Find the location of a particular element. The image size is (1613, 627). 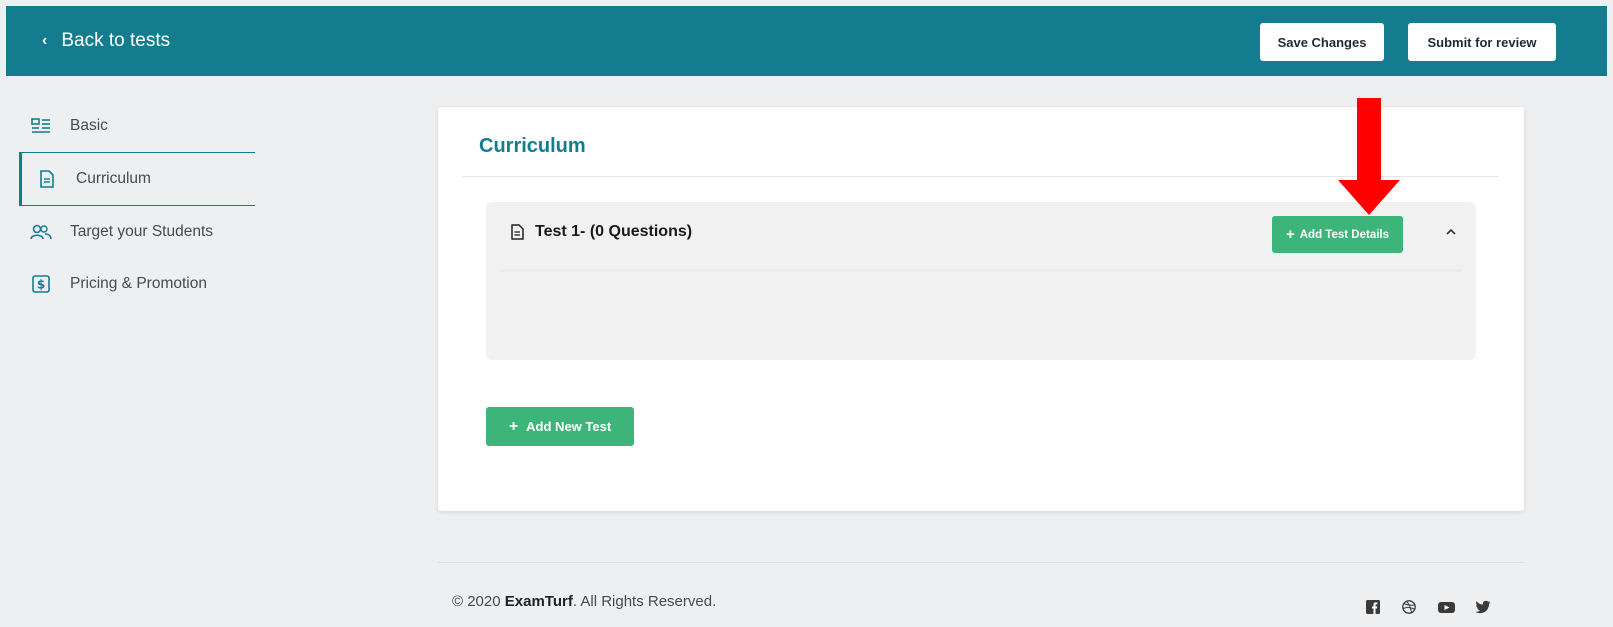

add-new-test-button: + Add New Test is located at coordinates (560, 426).